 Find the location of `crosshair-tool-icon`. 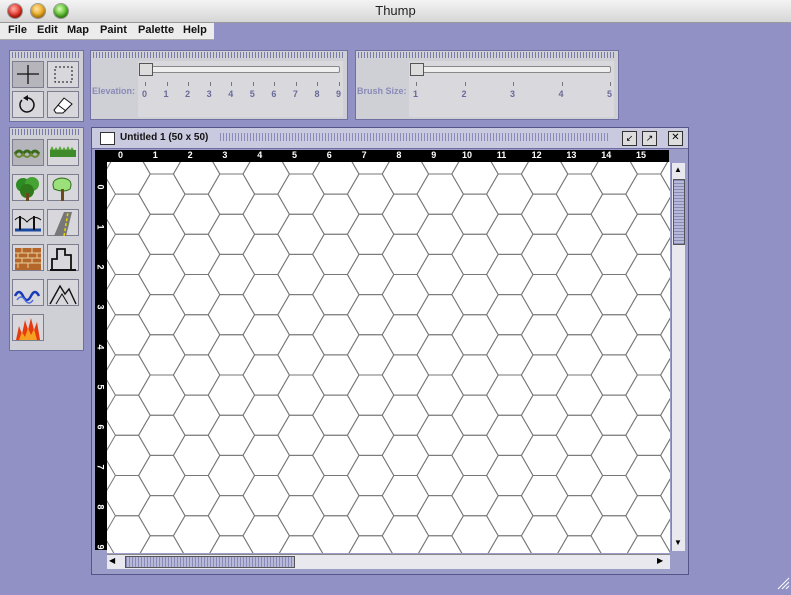

crosshair-tool-icon is located at coordinates (28, 74).